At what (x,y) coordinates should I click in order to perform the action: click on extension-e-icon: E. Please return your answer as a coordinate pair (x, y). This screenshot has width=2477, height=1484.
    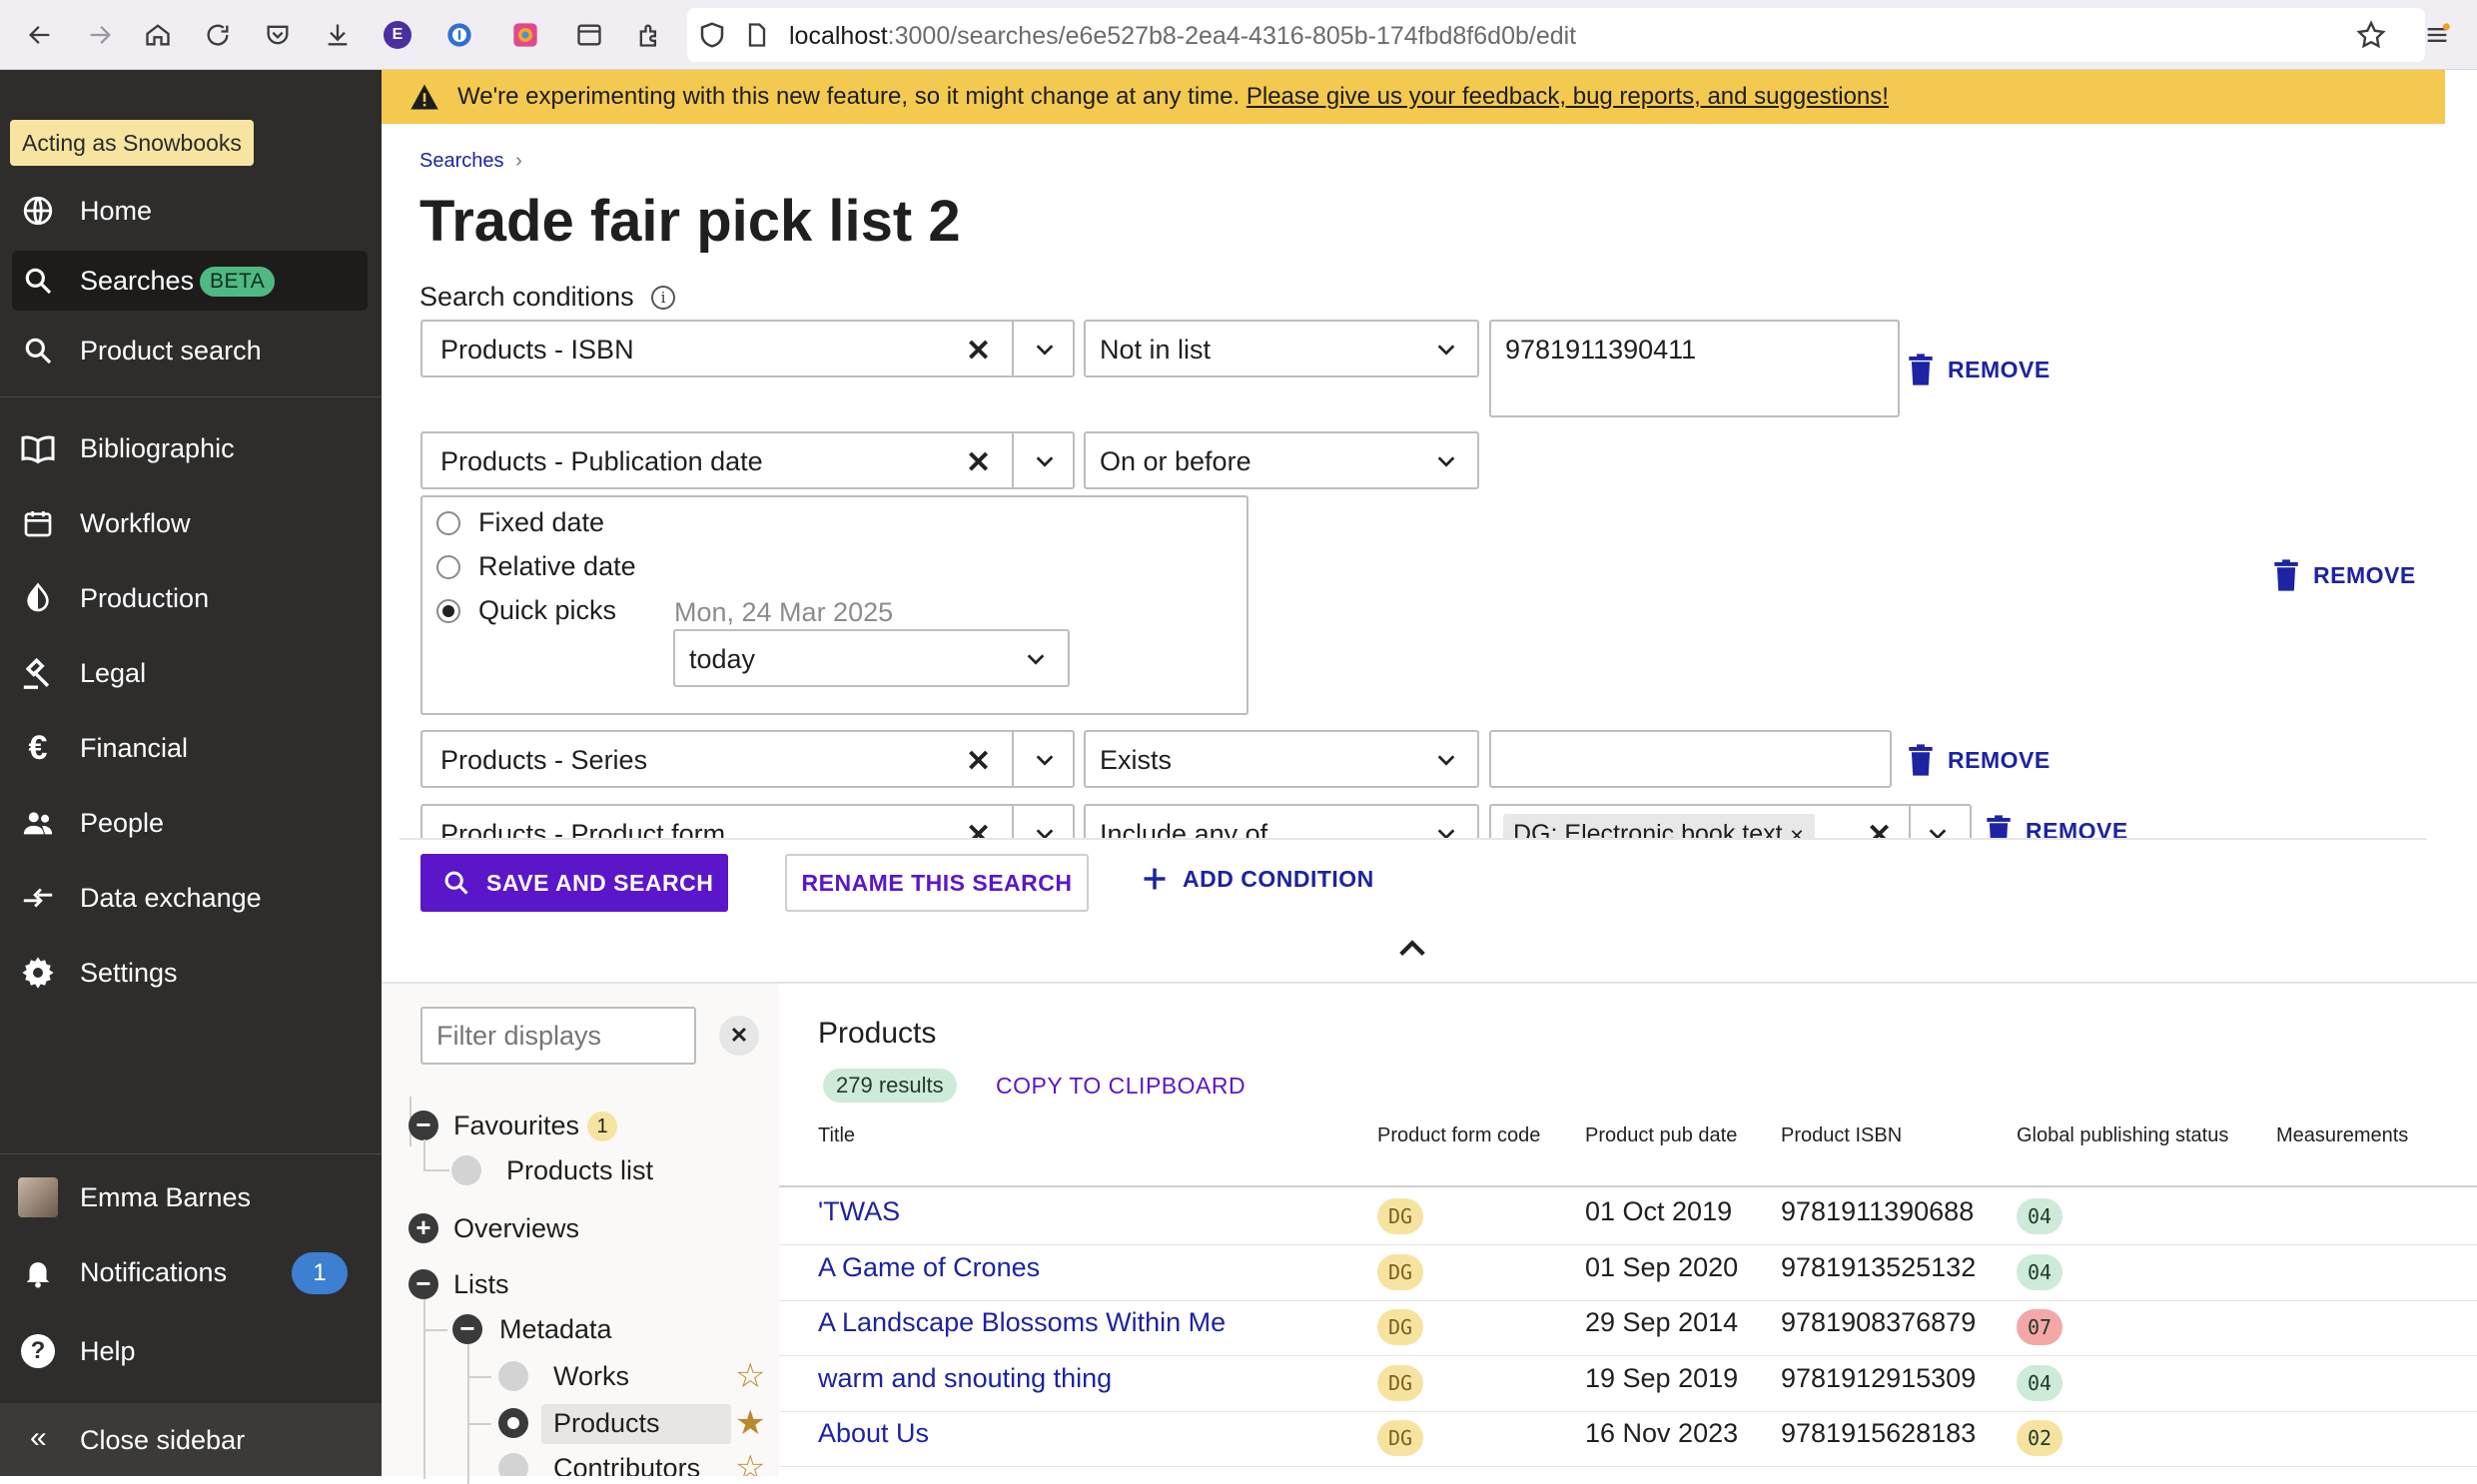
    Looking at the image, I should click on (397, 35).